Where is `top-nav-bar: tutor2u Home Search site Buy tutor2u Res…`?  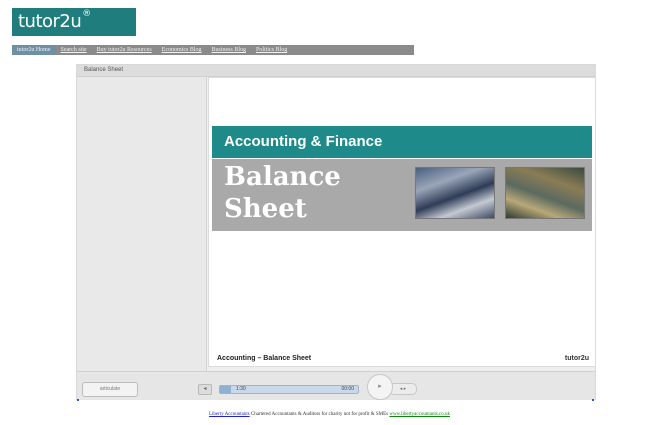
top-nav-bar: tutor2u Home Search site Buy tutor2u Res… is located at coordinates (213, 50).